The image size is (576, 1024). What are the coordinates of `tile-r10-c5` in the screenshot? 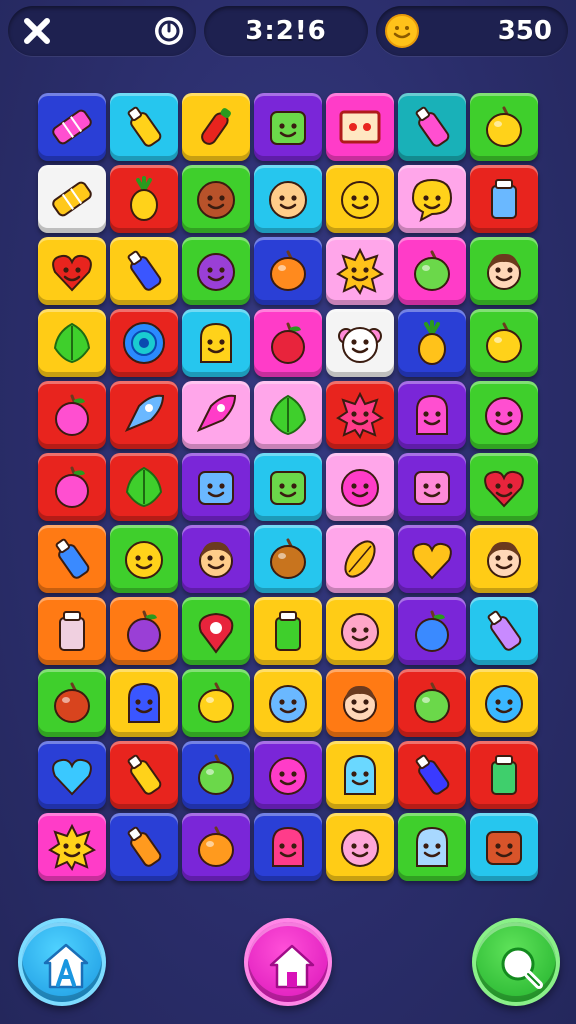 It's located at (360, 775).